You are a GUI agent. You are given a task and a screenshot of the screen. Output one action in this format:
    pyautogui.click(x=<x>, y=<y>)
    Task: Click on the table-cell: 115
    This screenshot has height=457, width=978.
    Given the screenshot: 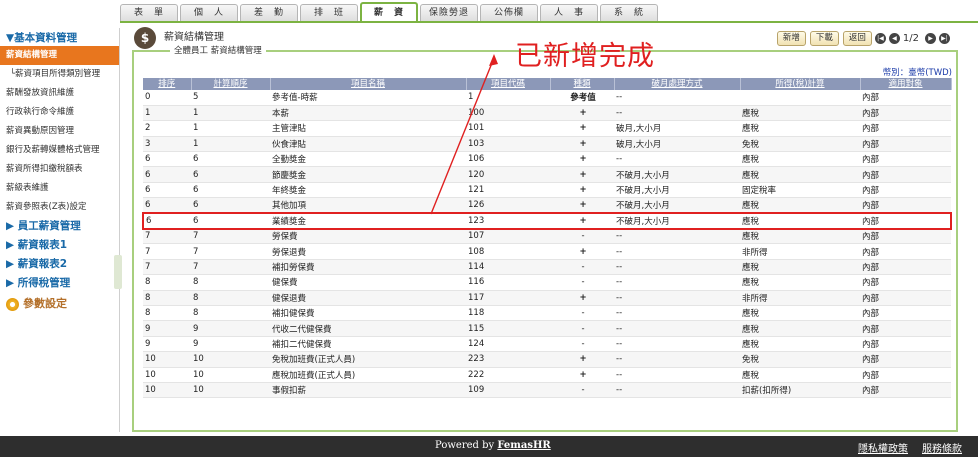 What is the action you would take?
    pyautogui.click(x=508, y=328)
    